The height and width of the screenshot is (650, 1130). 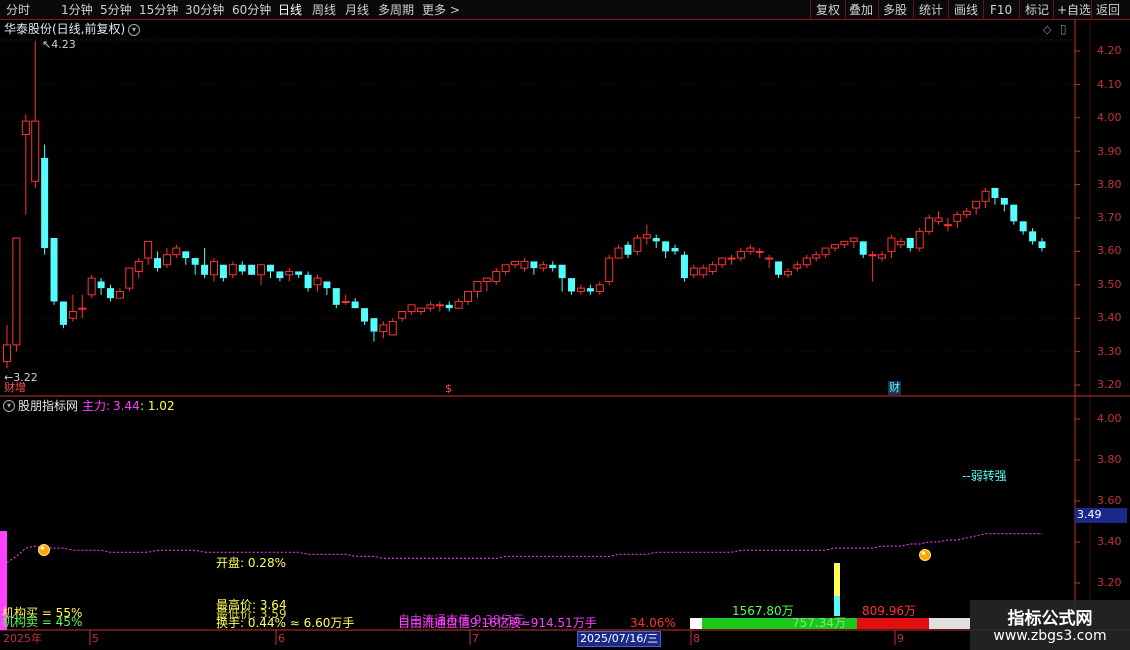 I want to click on ratio-value: : 1.02, so click(x=157, y=406).